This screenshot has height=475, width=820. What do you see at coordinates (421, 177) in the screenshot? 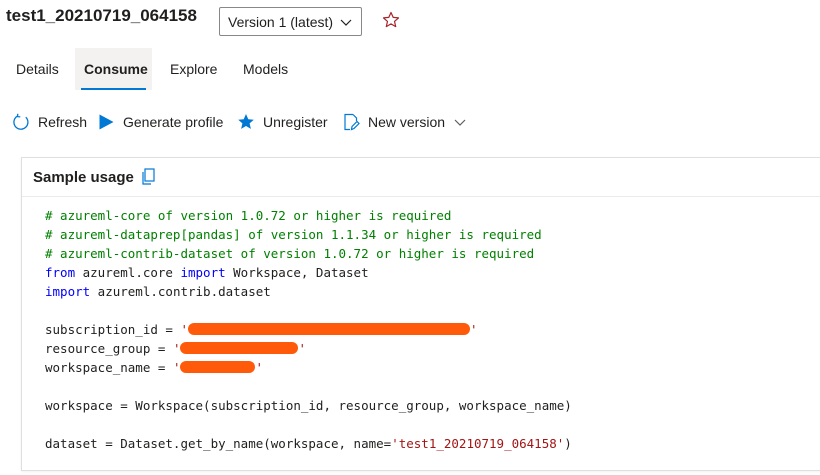
I see `card-header: Sample usage` at bounding box center [421, 177].